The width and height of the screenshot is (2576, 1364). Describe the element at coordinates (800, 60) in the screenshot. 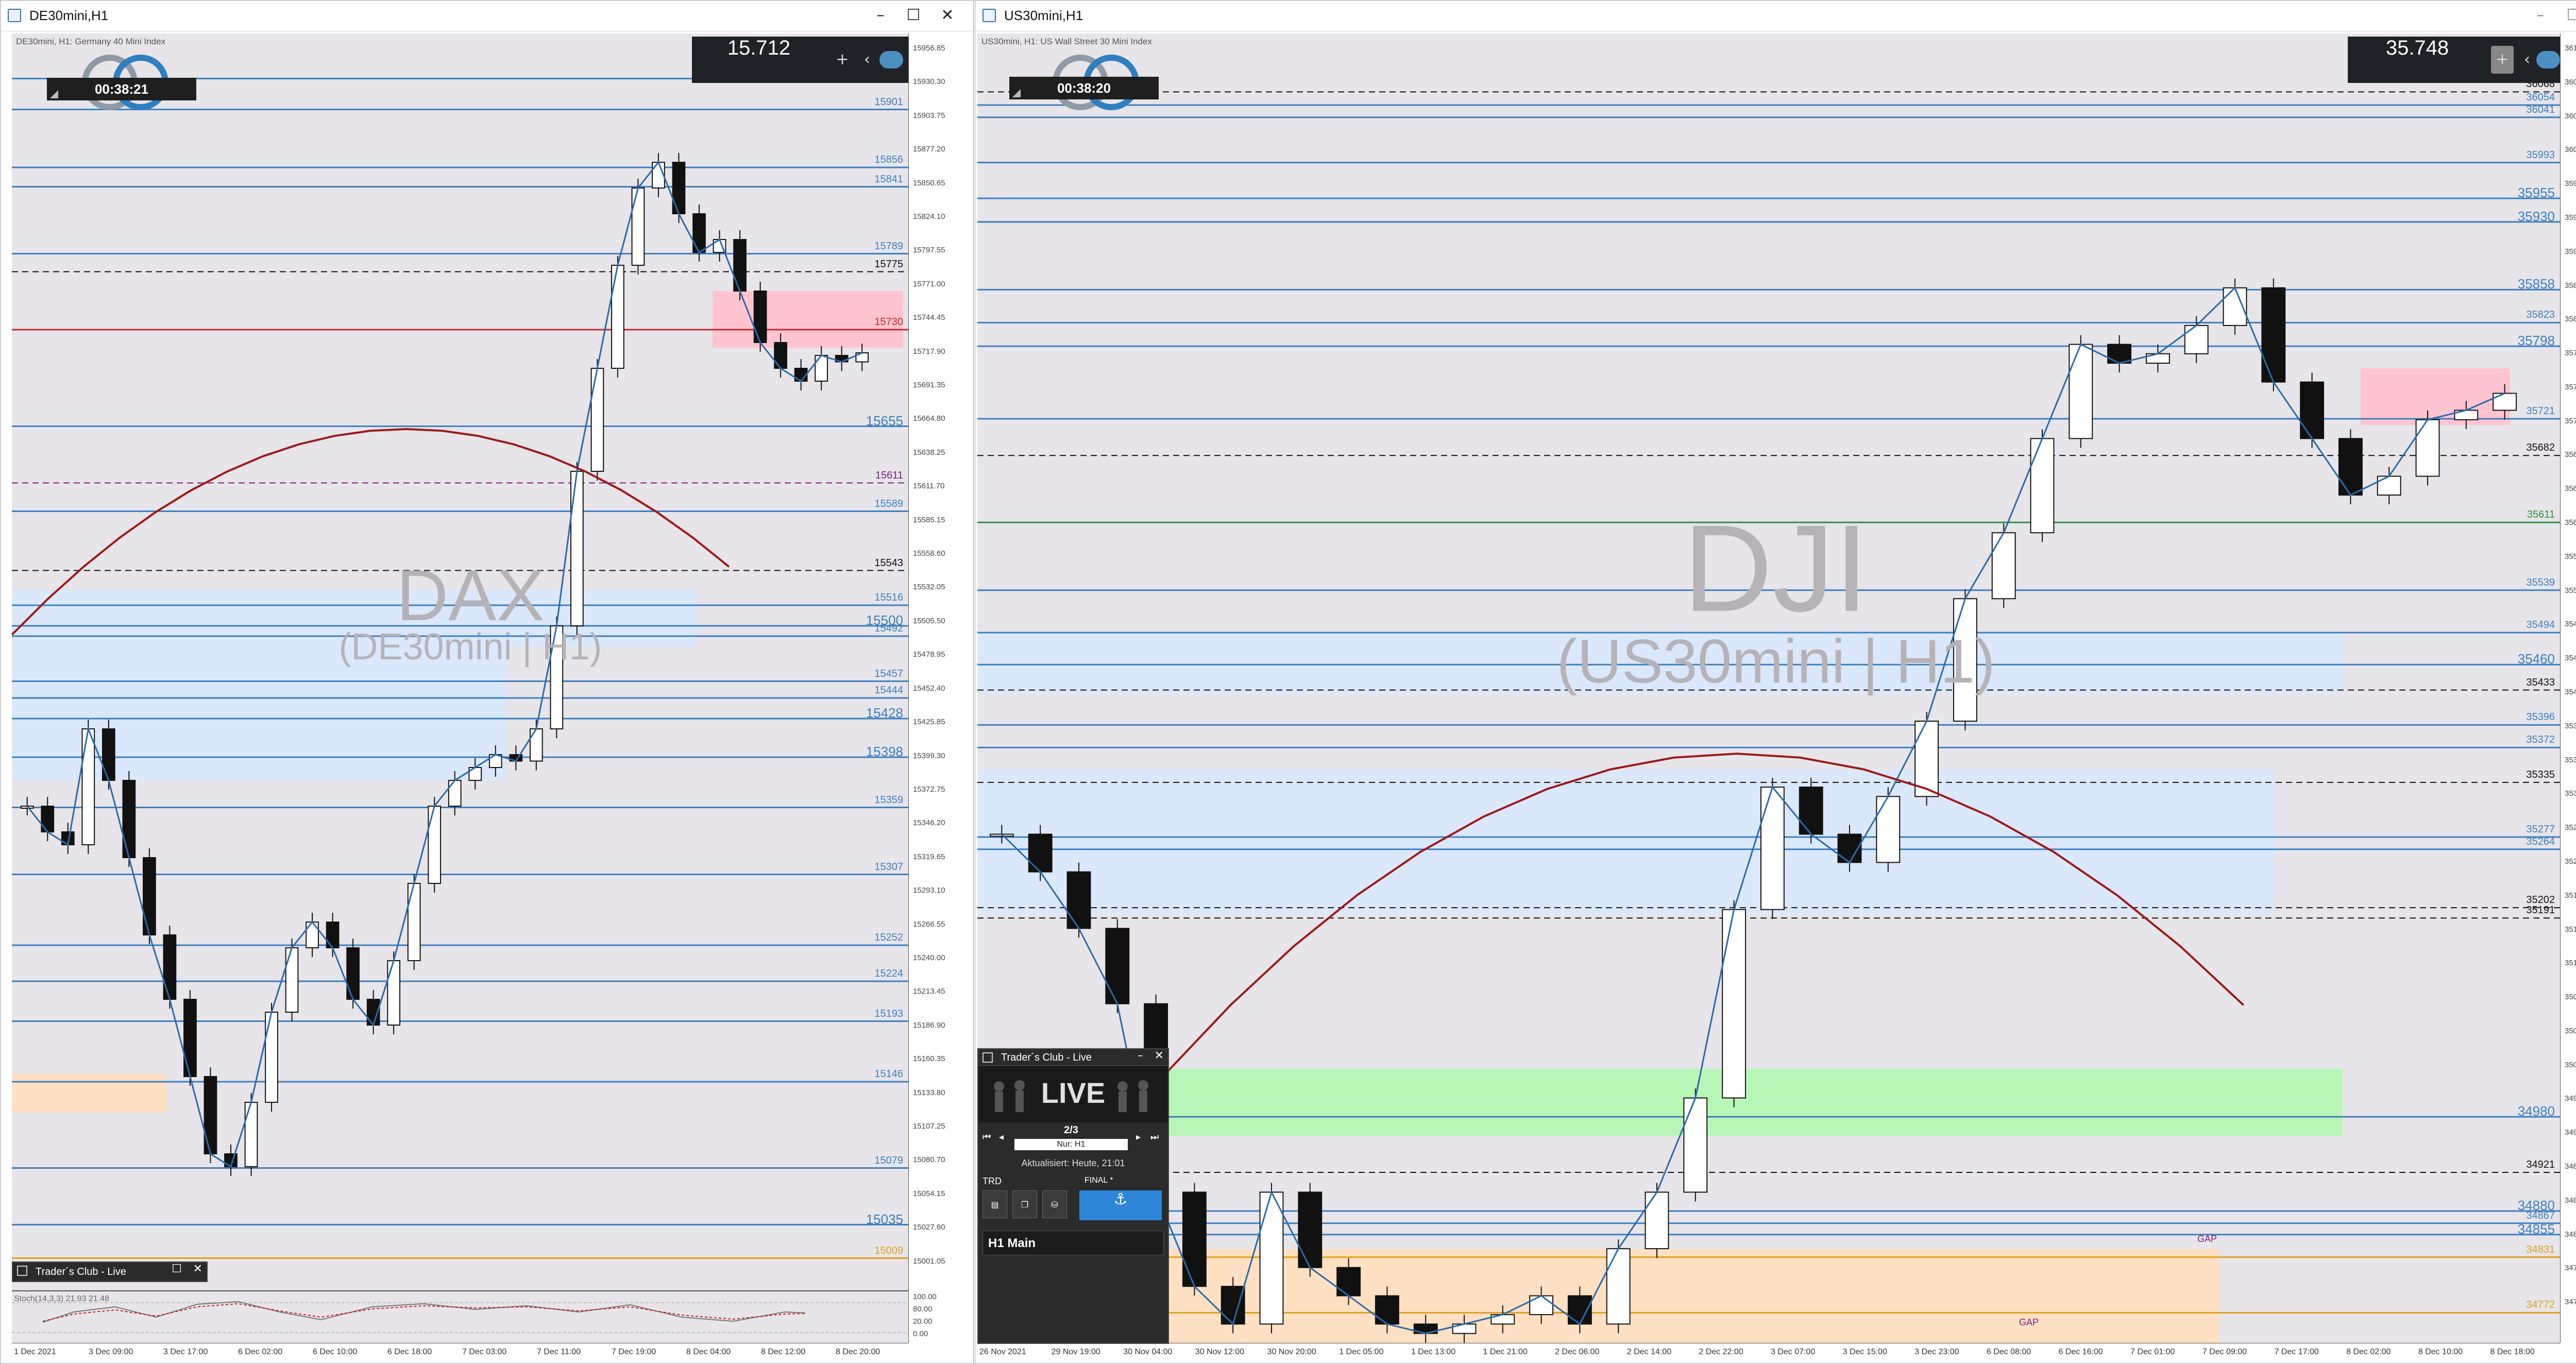

I see `price-widget: 15.712 + ‹` at that location.